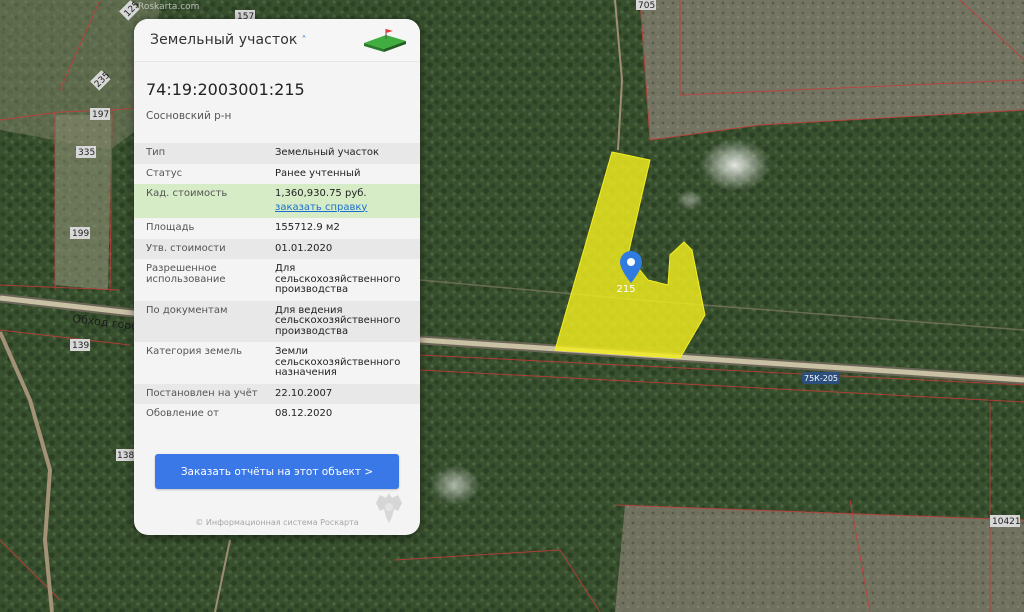  Describe the element at coordinates (170, 227) in the screenshot. I see `property-key: Площадь` at that location.